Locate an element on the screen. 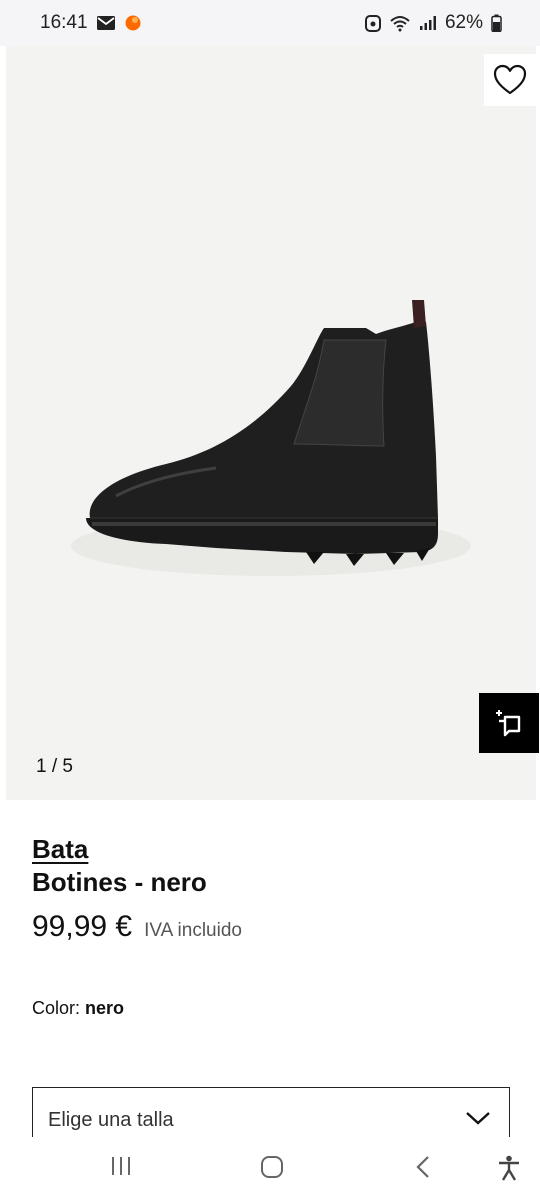 This screenshot has height=1200, width=540. back-icon is located at coordinates (422, 1167).